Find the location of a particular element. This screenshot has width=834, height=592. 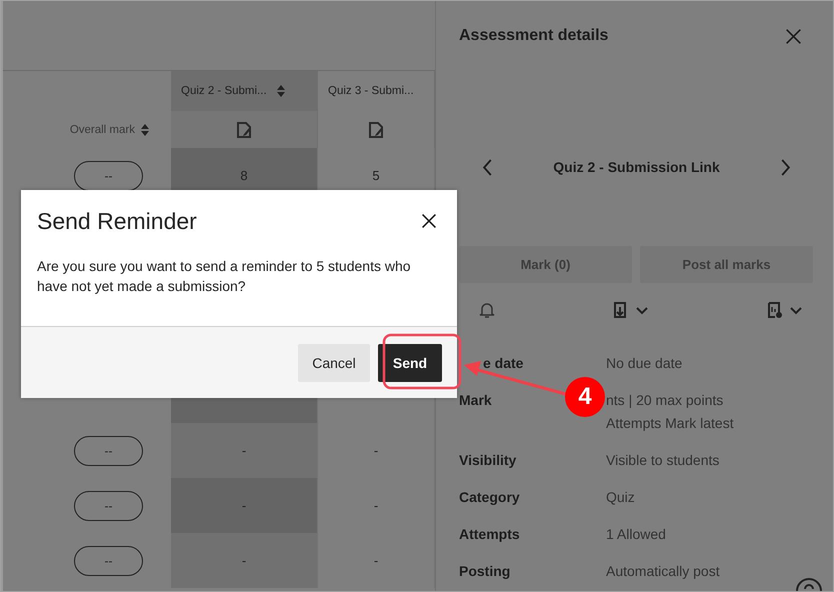

next-icon is located at coordinates (786, 167).